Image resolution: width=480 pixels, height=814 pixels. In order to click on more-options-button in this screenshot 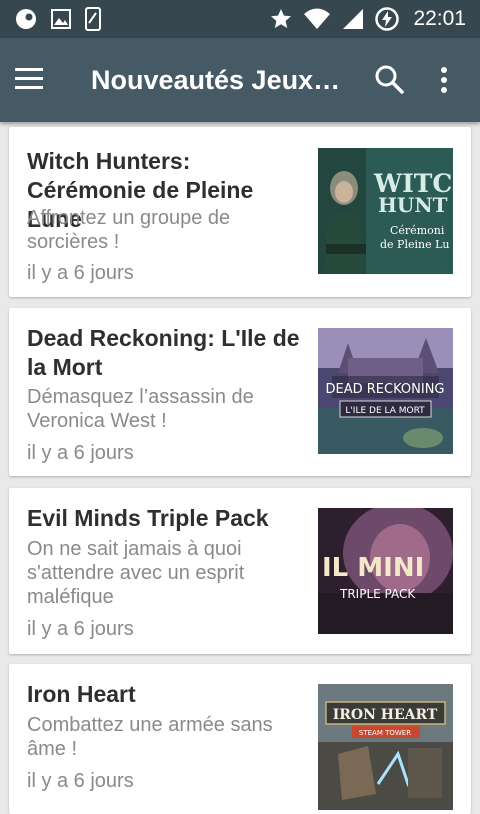, I will do `click(444, 80)`.